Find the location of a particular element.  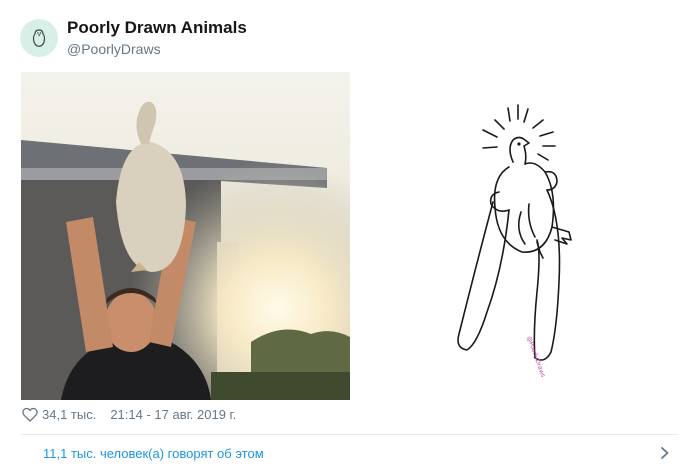

author-display-name: Poorly Drawn Animals is located at coordinates (157, 28).